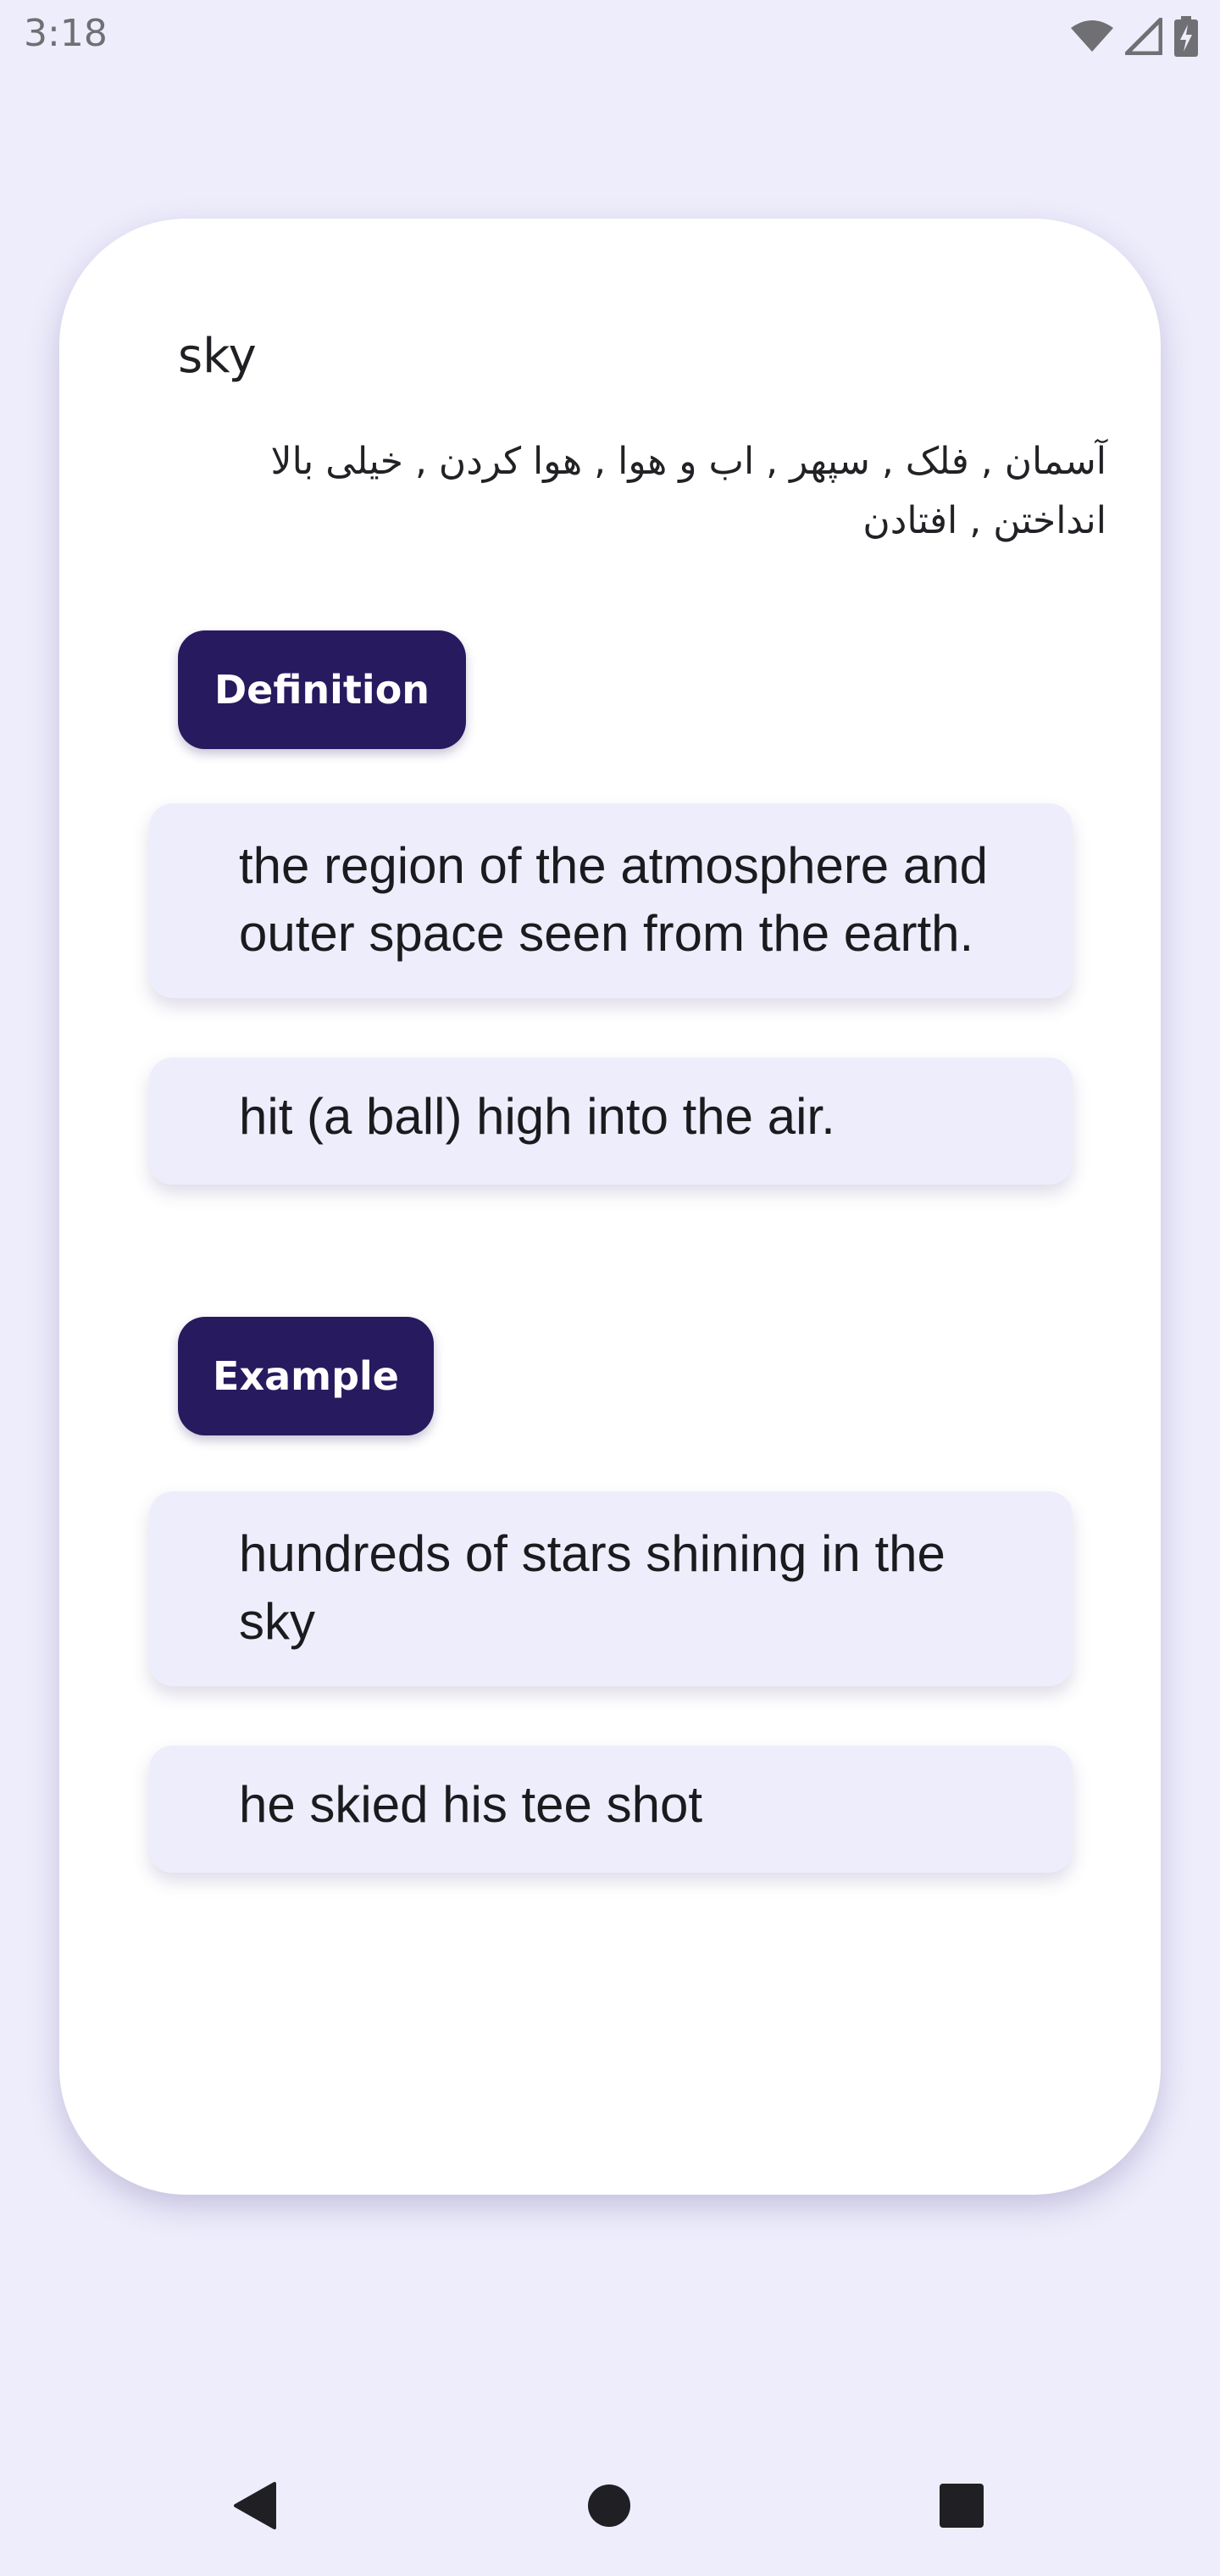 The image size is (1220, 2576). I want to click on example-text-line-1: hundreds of stars shining in the, so click(592, 1553).